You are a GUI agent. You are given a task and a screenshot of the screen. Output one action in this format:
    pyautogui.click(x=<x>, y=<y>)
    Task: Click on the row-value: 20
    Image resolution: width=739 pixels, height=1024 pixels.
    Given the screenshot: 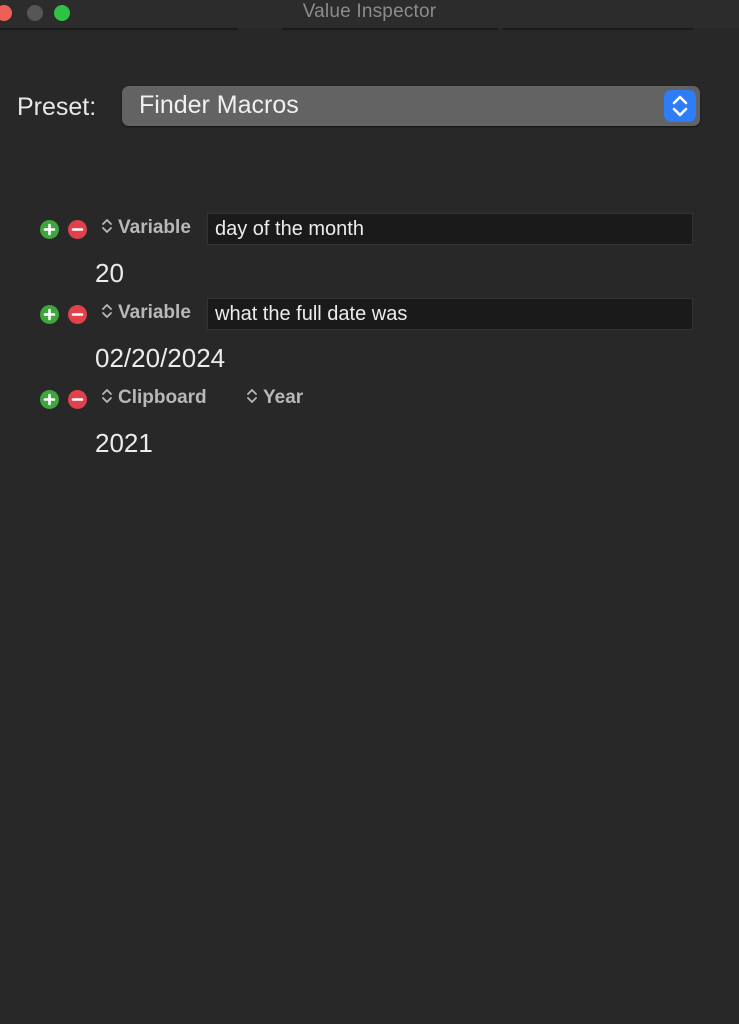 What is the action you would take?
    pyautogui.click(x=109, y=273)
    